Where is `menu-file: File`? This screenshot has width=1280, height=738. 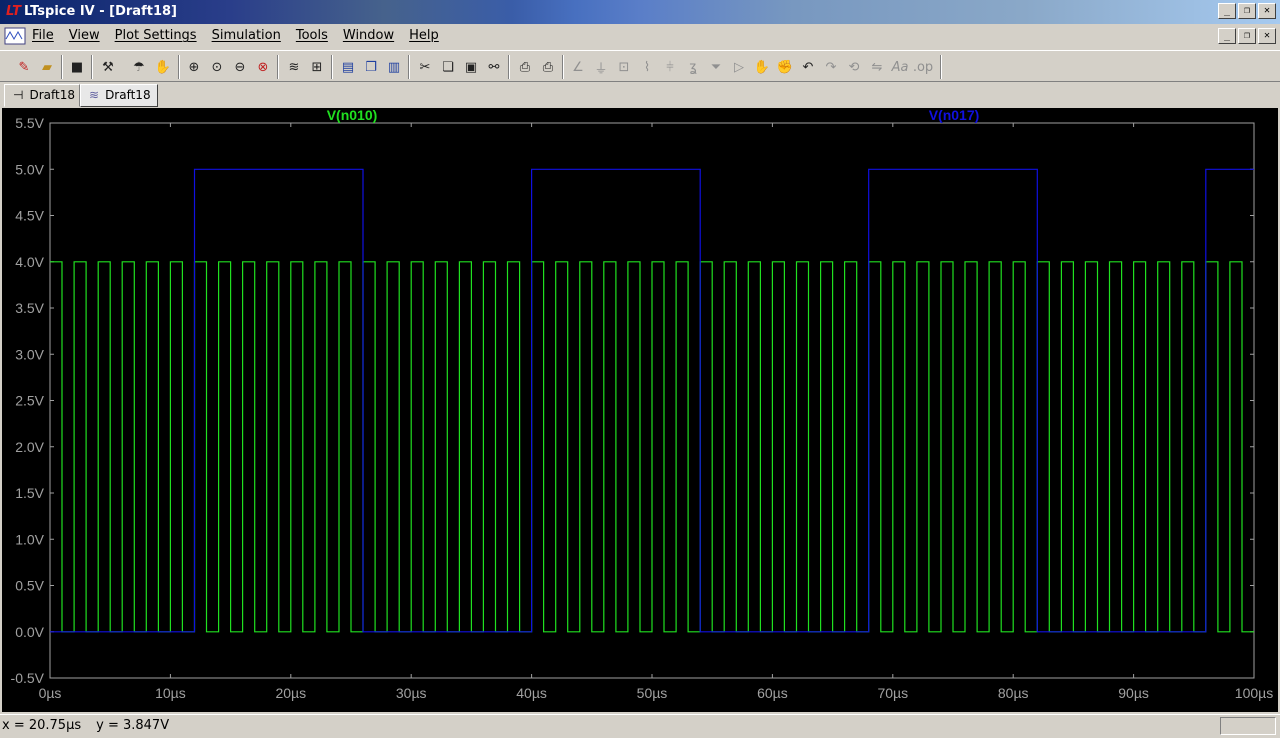
menu-file: File is located at coordinates (43, 35).